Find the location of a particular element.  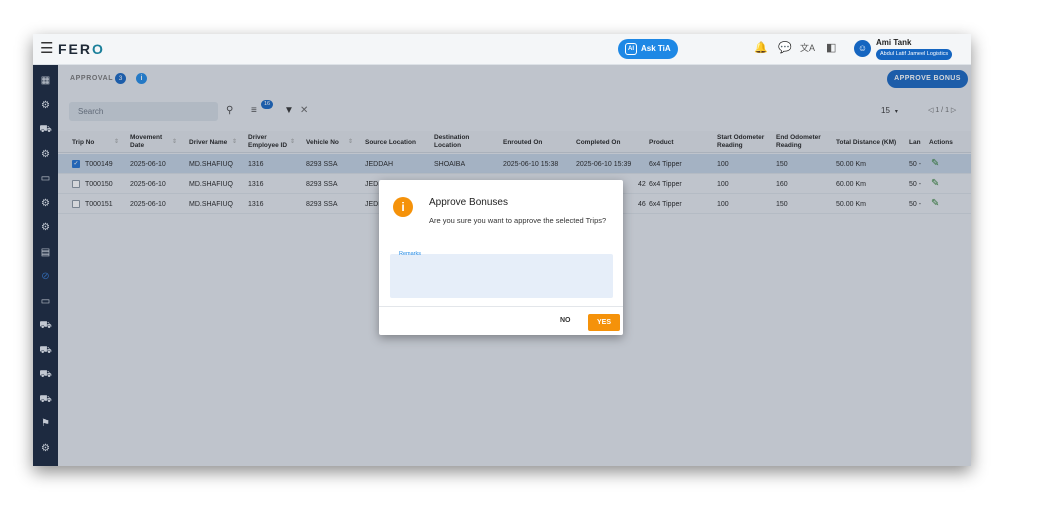

ask-tia-label: Ask TiA is located at coordinates (656, 48).